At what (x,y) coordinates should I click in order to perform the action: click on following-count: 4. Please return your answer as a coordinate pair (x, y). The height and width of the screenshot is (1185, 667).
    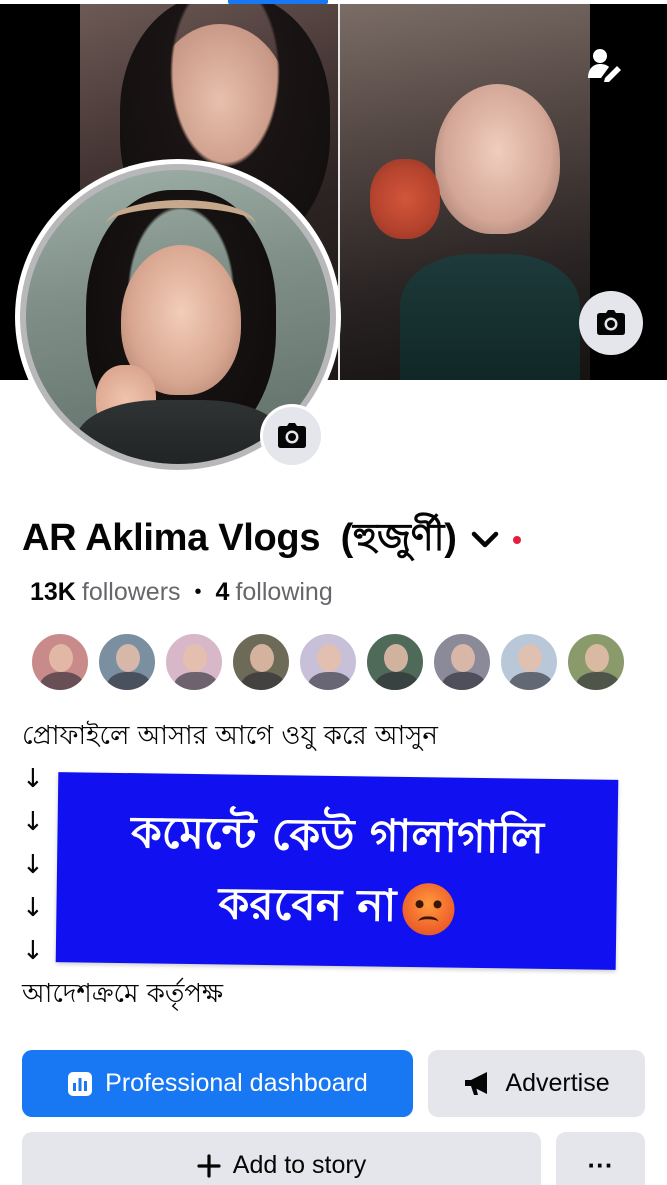
    Looking at the image, I should click on (223, 592).